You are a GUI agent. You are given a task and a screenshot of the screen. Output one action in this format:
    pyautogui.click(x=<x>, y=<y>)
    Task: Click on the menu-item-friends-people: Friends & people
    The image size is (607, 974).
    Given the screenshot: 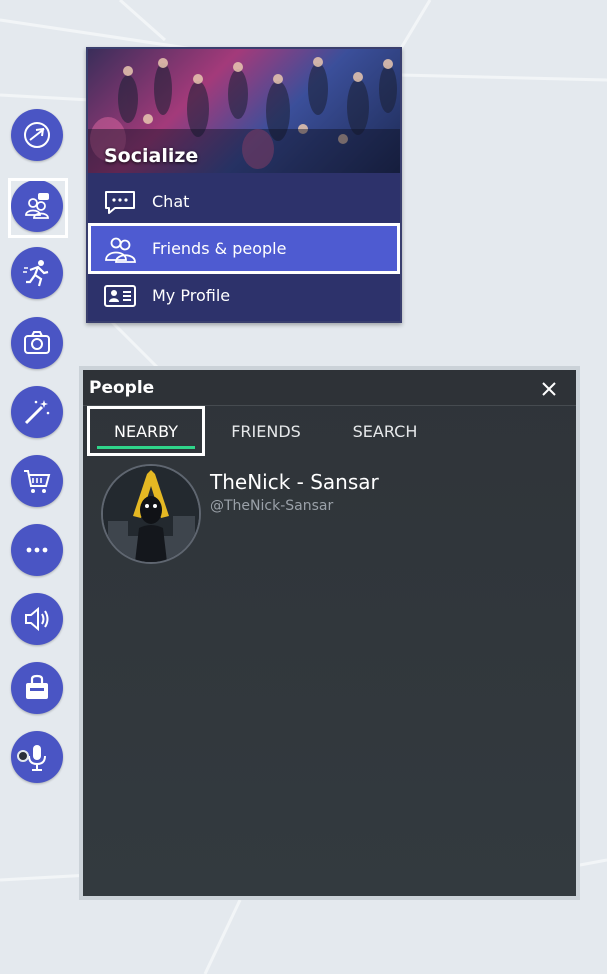 What is the action you would take?
    pyautogui.click(x=244, y=248)
    